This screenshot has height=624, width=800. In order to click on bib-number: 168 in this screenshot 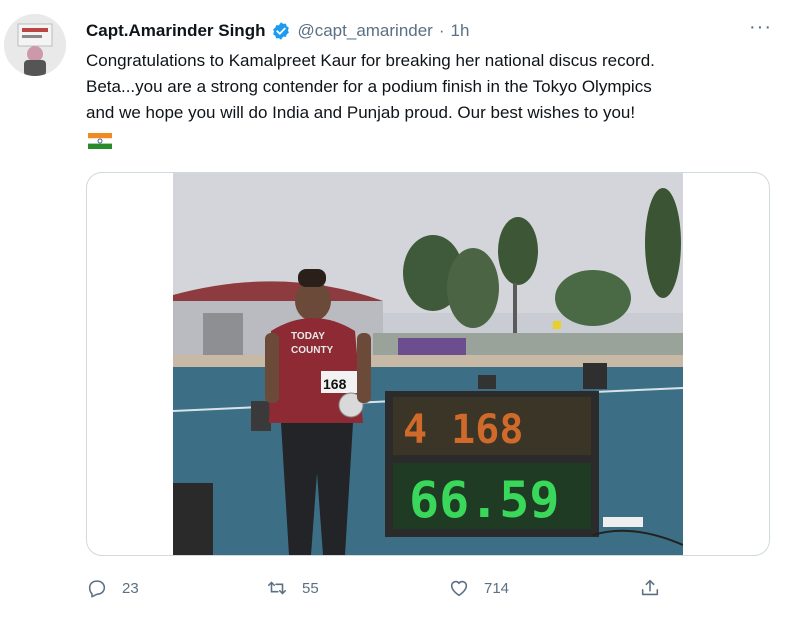, I will do `click(335, 384)`.